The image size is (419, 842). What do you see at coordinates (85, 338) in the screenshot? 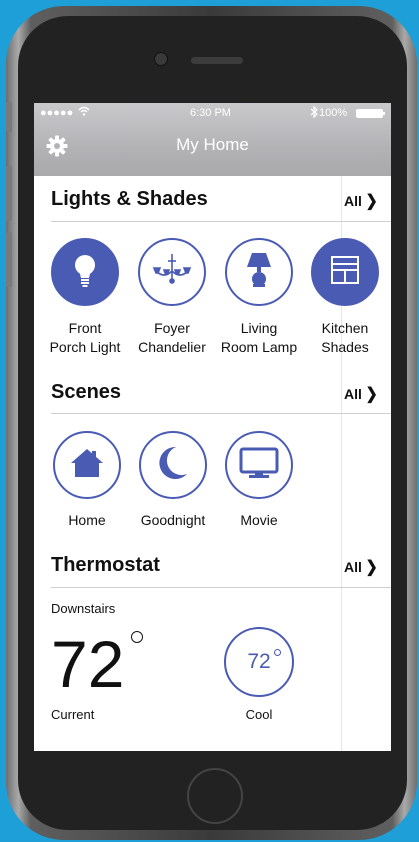
I see `front-porch-light-label: Front Porch Light` at bounding box center [85, 338].